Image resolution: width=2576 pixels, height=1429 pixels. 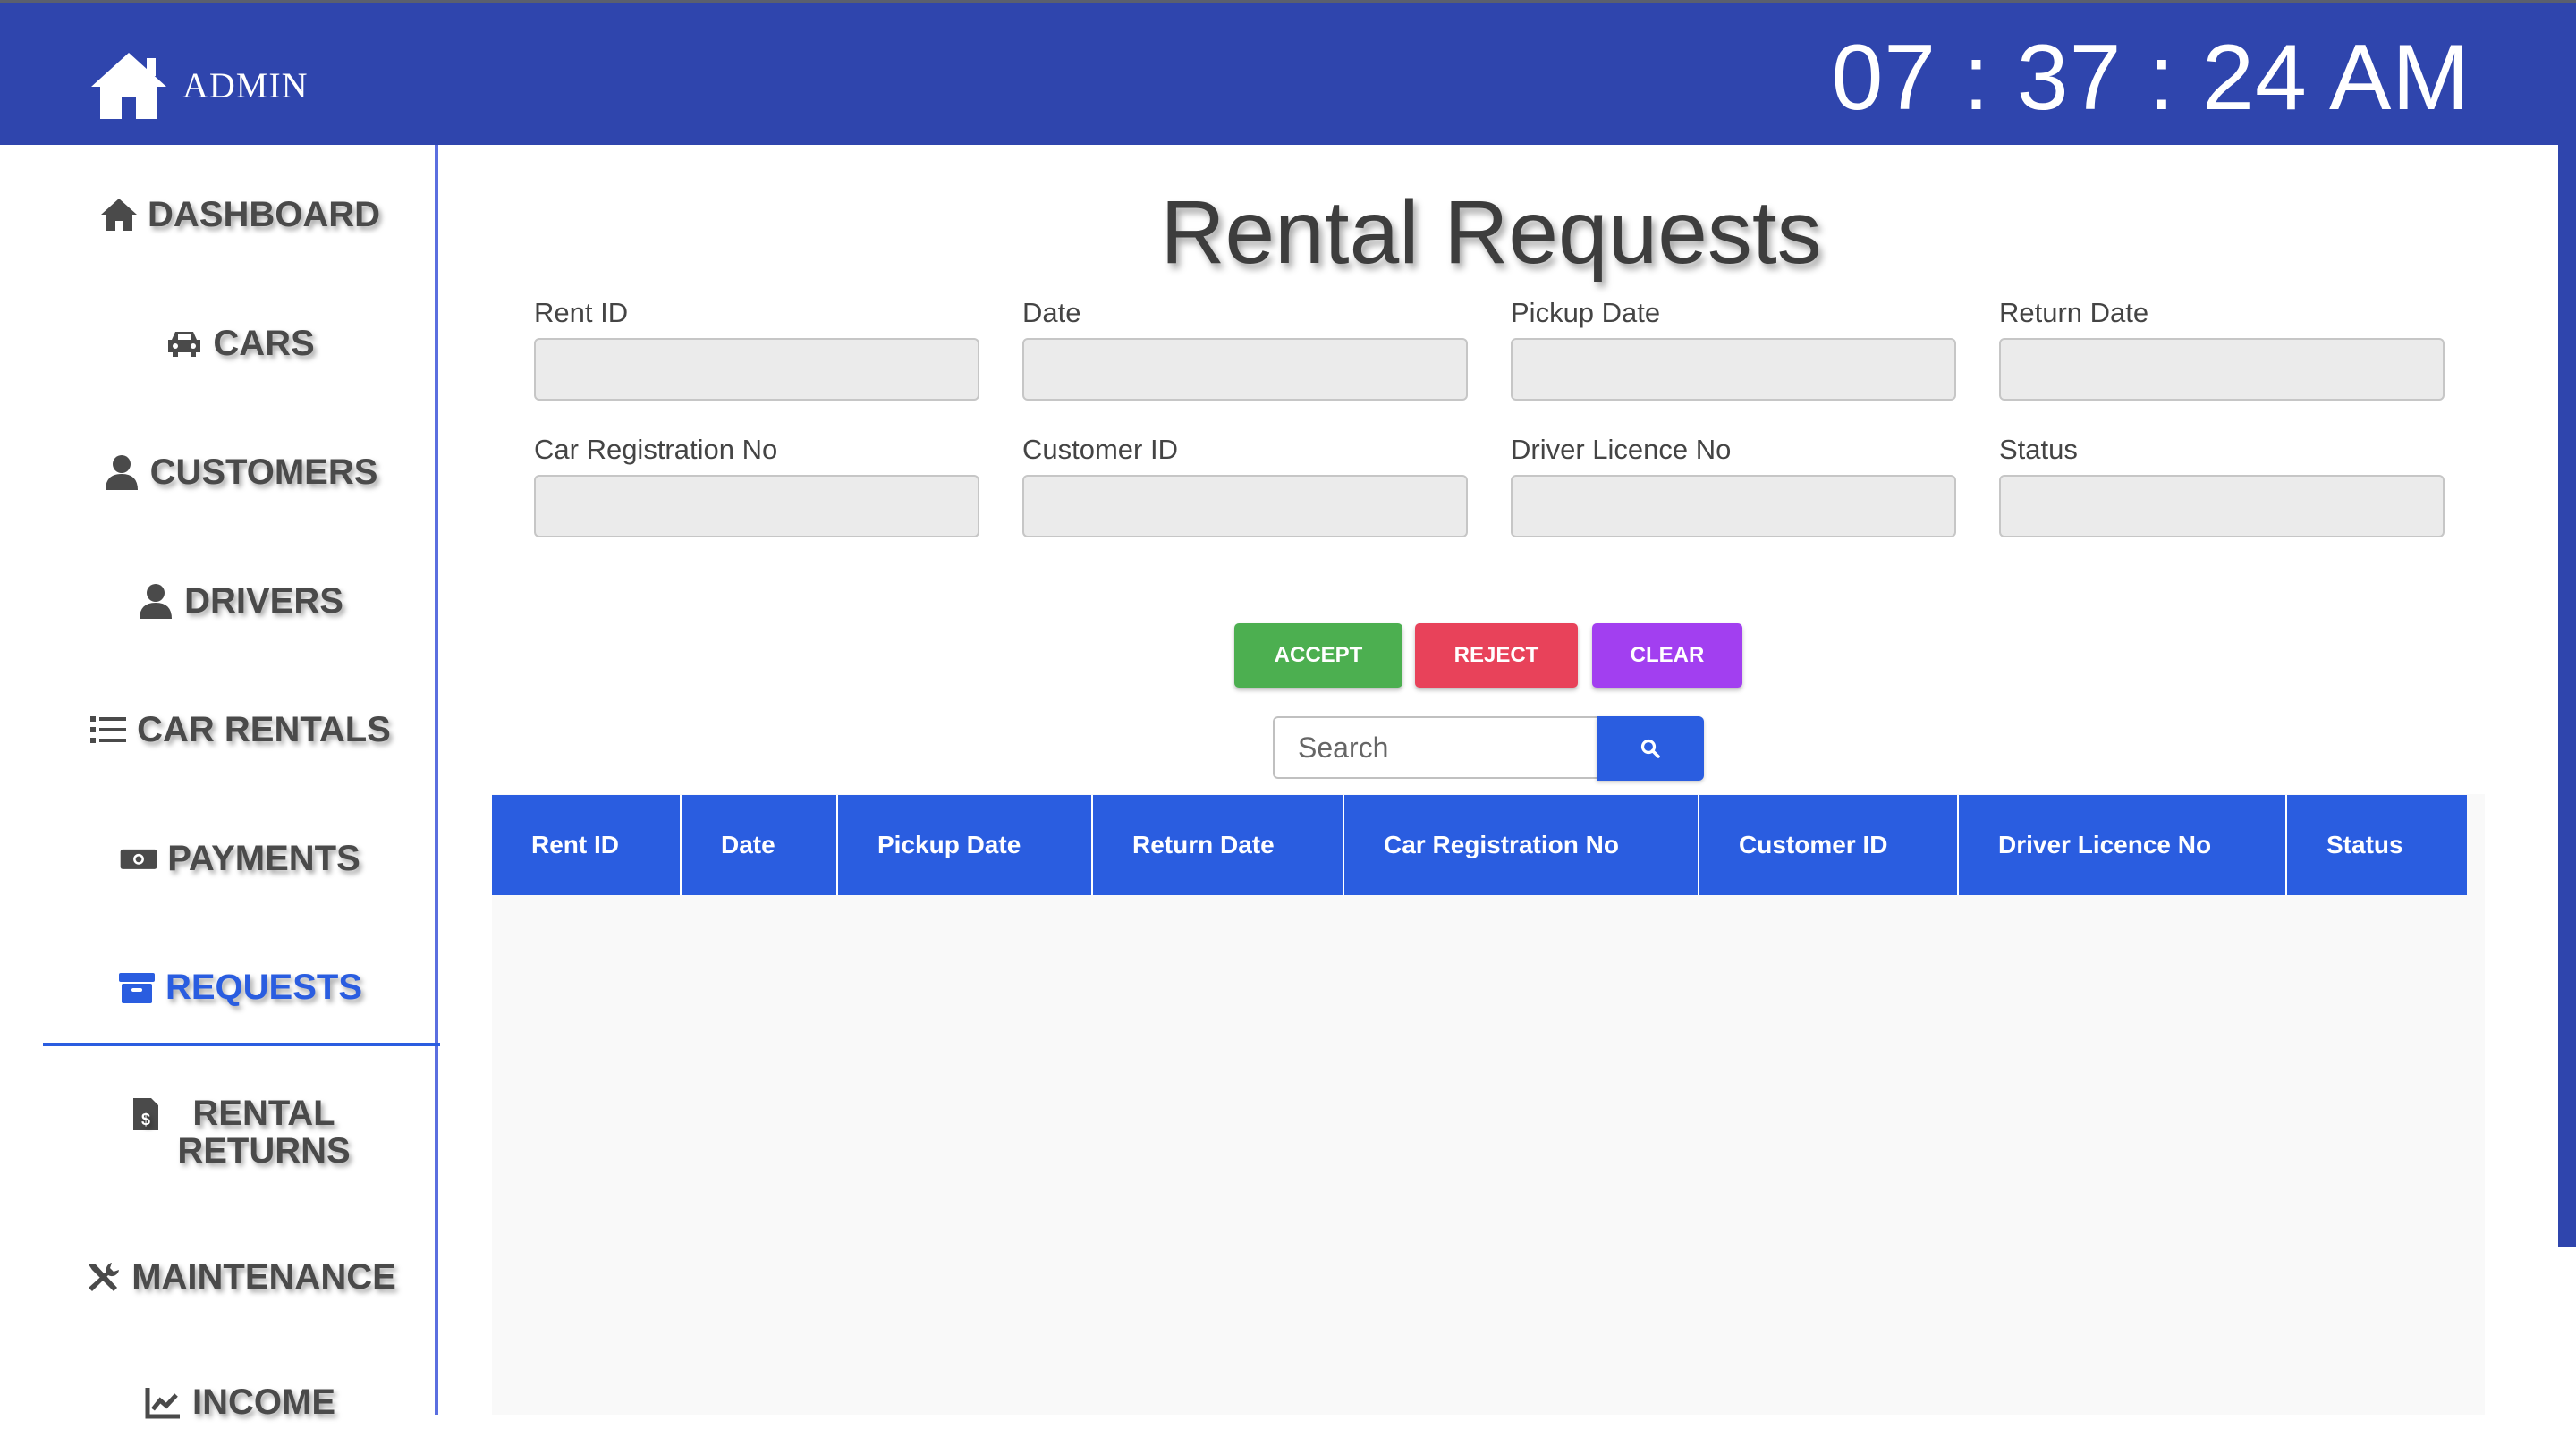 I want to click on top-bar: ADMIN 07 : 37 : 24 AM, so click(x=1288, y=72).